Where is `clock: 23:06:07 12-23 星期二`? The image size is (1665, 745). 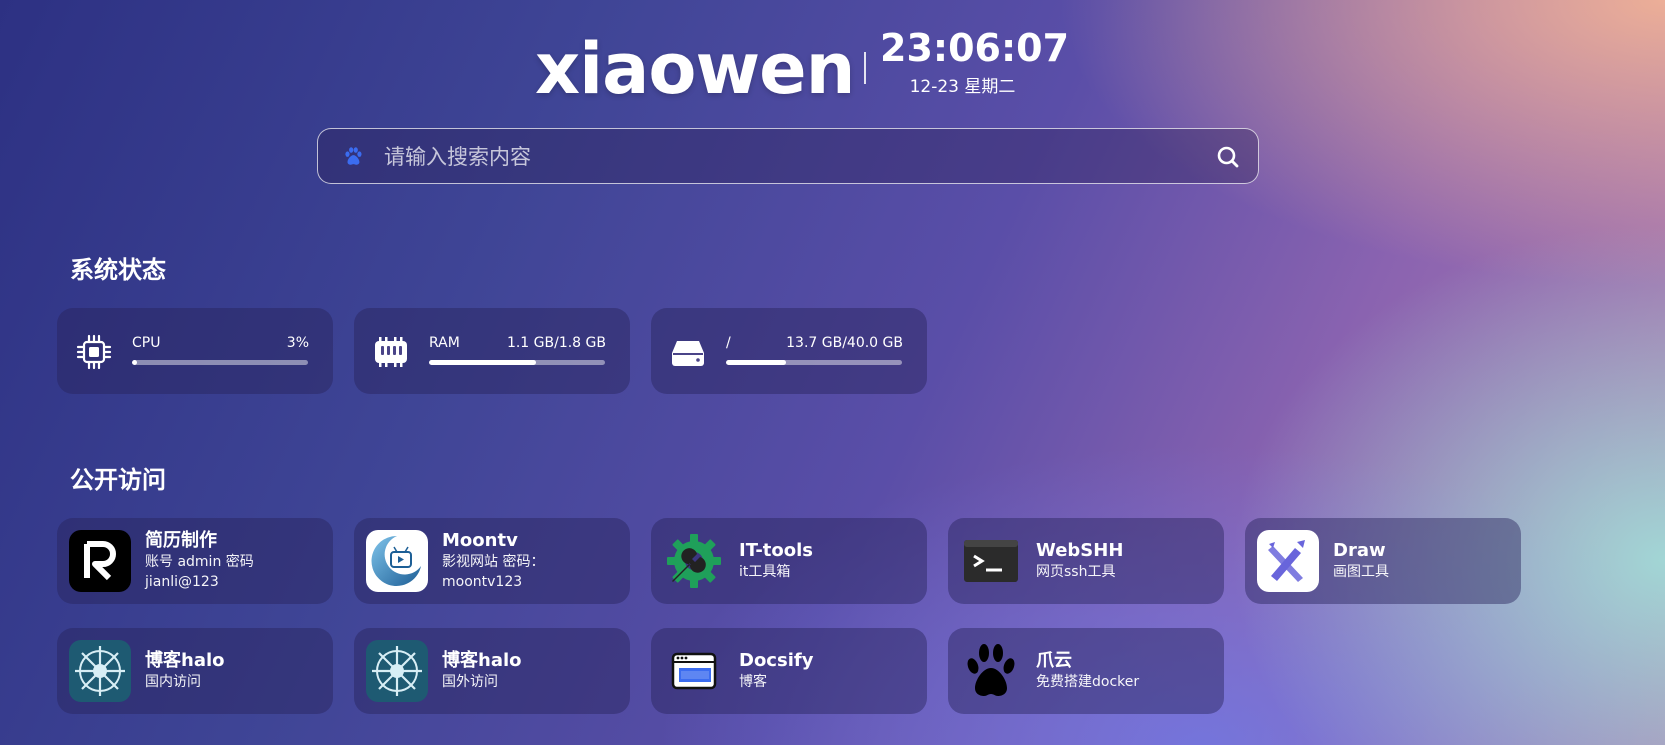 clock: 23:06:07 12-23 星期二 is located at coordinates (975, 61).